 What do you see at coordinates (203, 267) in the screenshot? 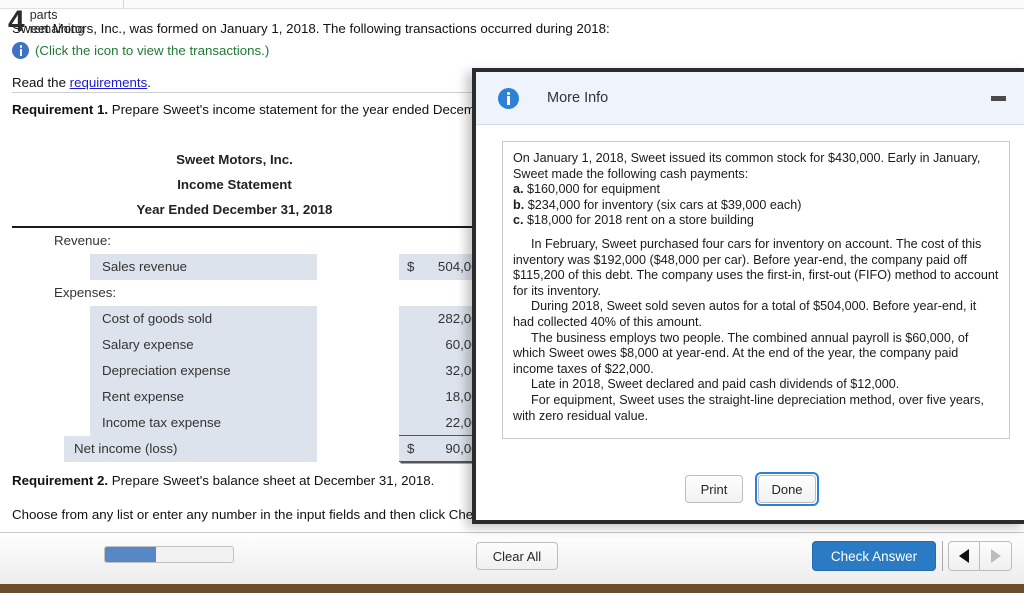
I see `sales-revenue-label: Sales revenue` at bounding box center [203, 267].